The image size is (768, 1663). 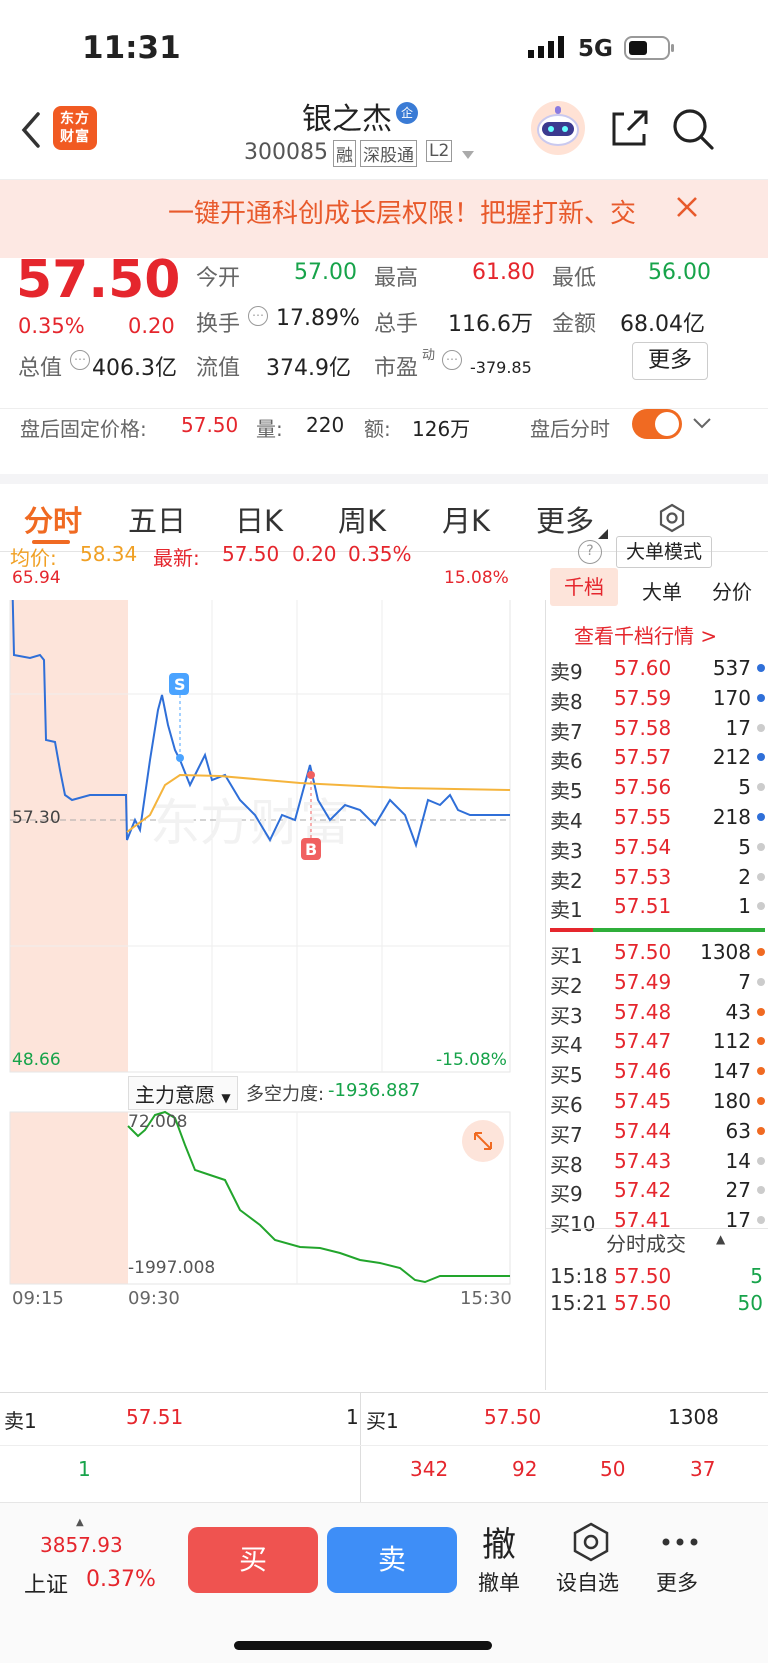 I want to click on expand-icon, so click(x=483, y=1141).